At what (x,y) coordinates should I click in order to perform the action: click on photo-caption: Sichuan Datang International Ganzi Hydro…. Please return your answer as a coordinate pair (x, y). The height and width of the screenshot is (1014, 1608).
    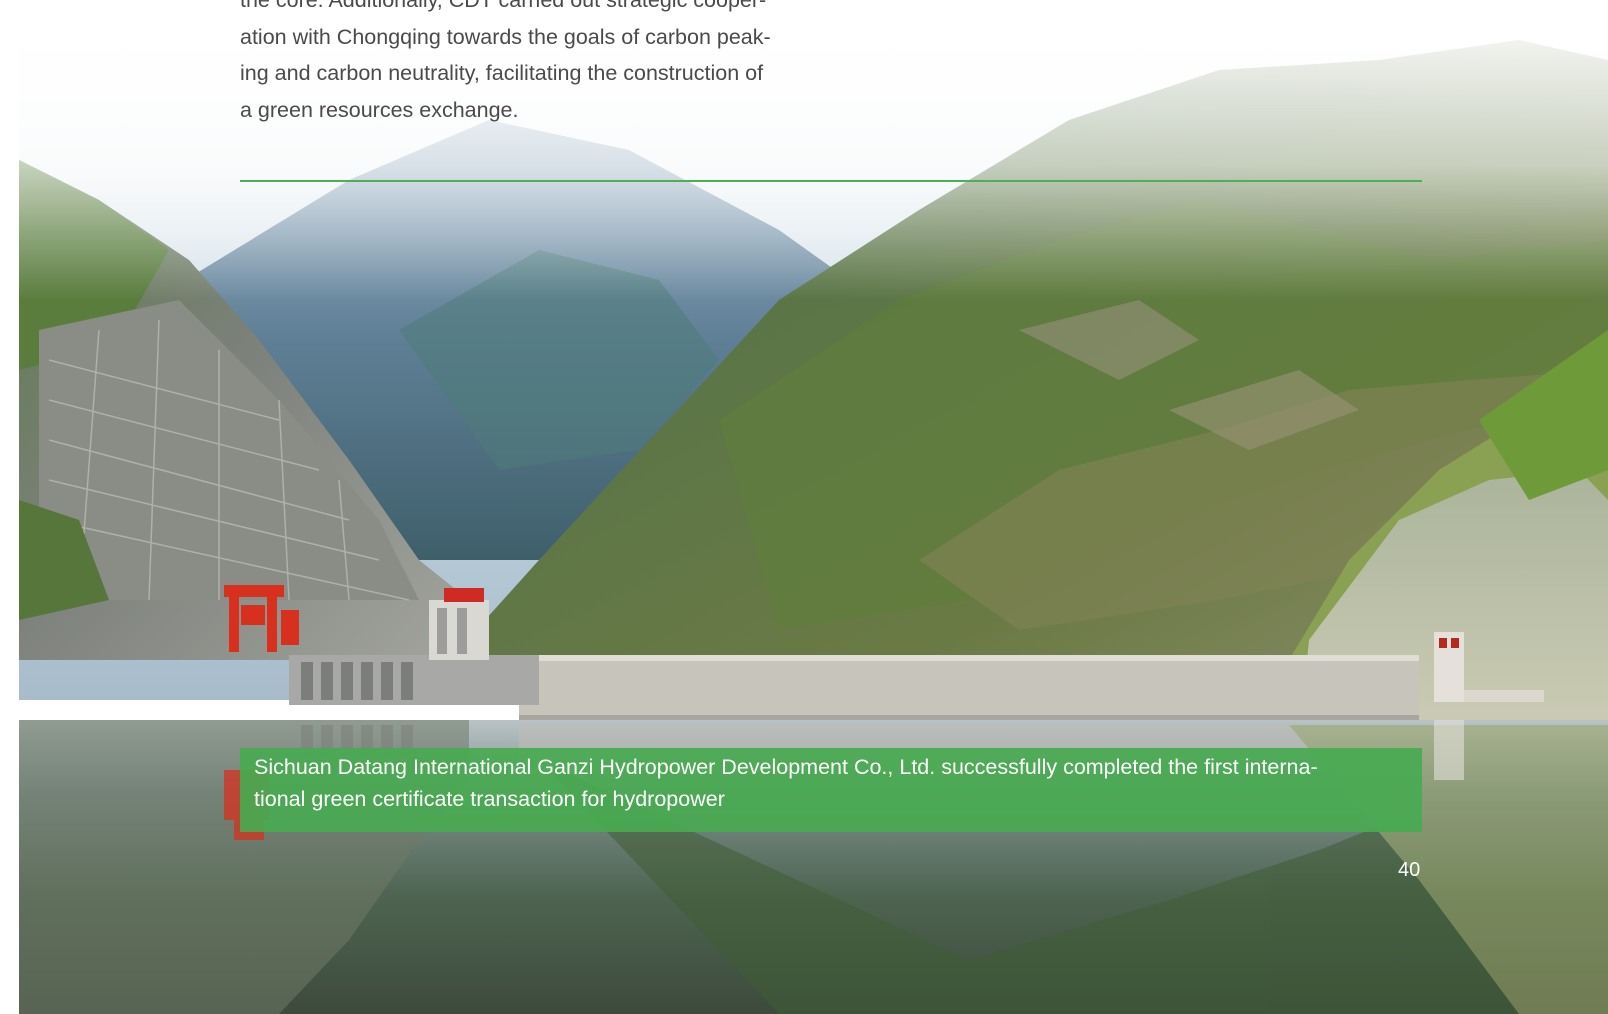
    Looking at the image, I should click on (786, 783).